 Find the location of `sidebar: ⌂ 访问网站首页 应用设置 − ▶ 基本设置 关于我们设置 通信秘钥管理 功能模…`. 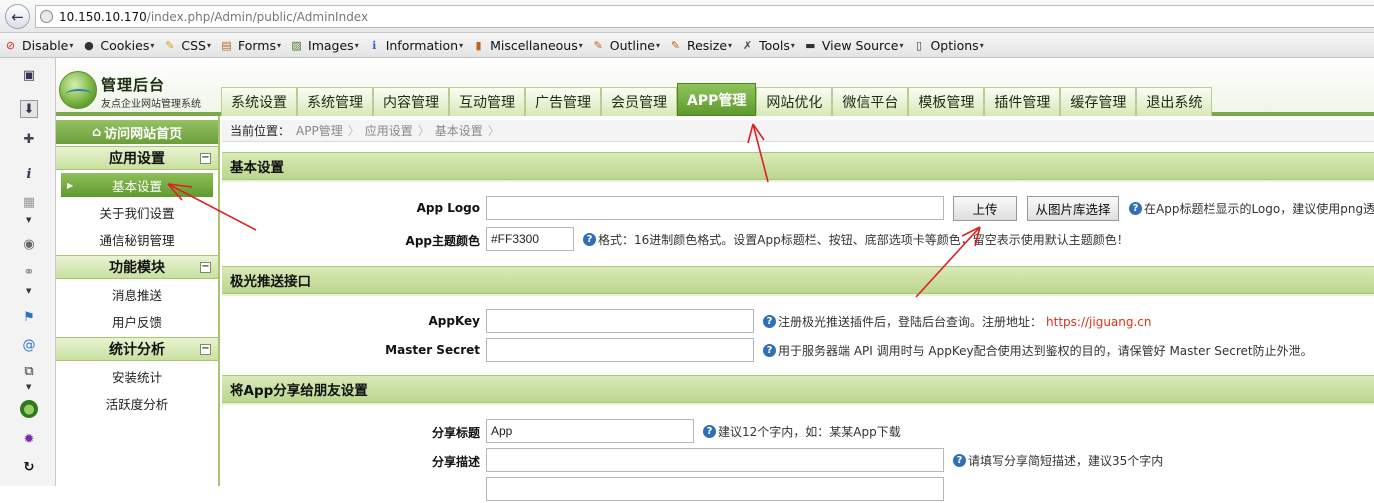

sidebar: ⌂ 访问网站首页 应用设置 − ▶ 基本设置 关于我们设置 通信秘钥管理 功能模… is located at coordinates (138, 301).